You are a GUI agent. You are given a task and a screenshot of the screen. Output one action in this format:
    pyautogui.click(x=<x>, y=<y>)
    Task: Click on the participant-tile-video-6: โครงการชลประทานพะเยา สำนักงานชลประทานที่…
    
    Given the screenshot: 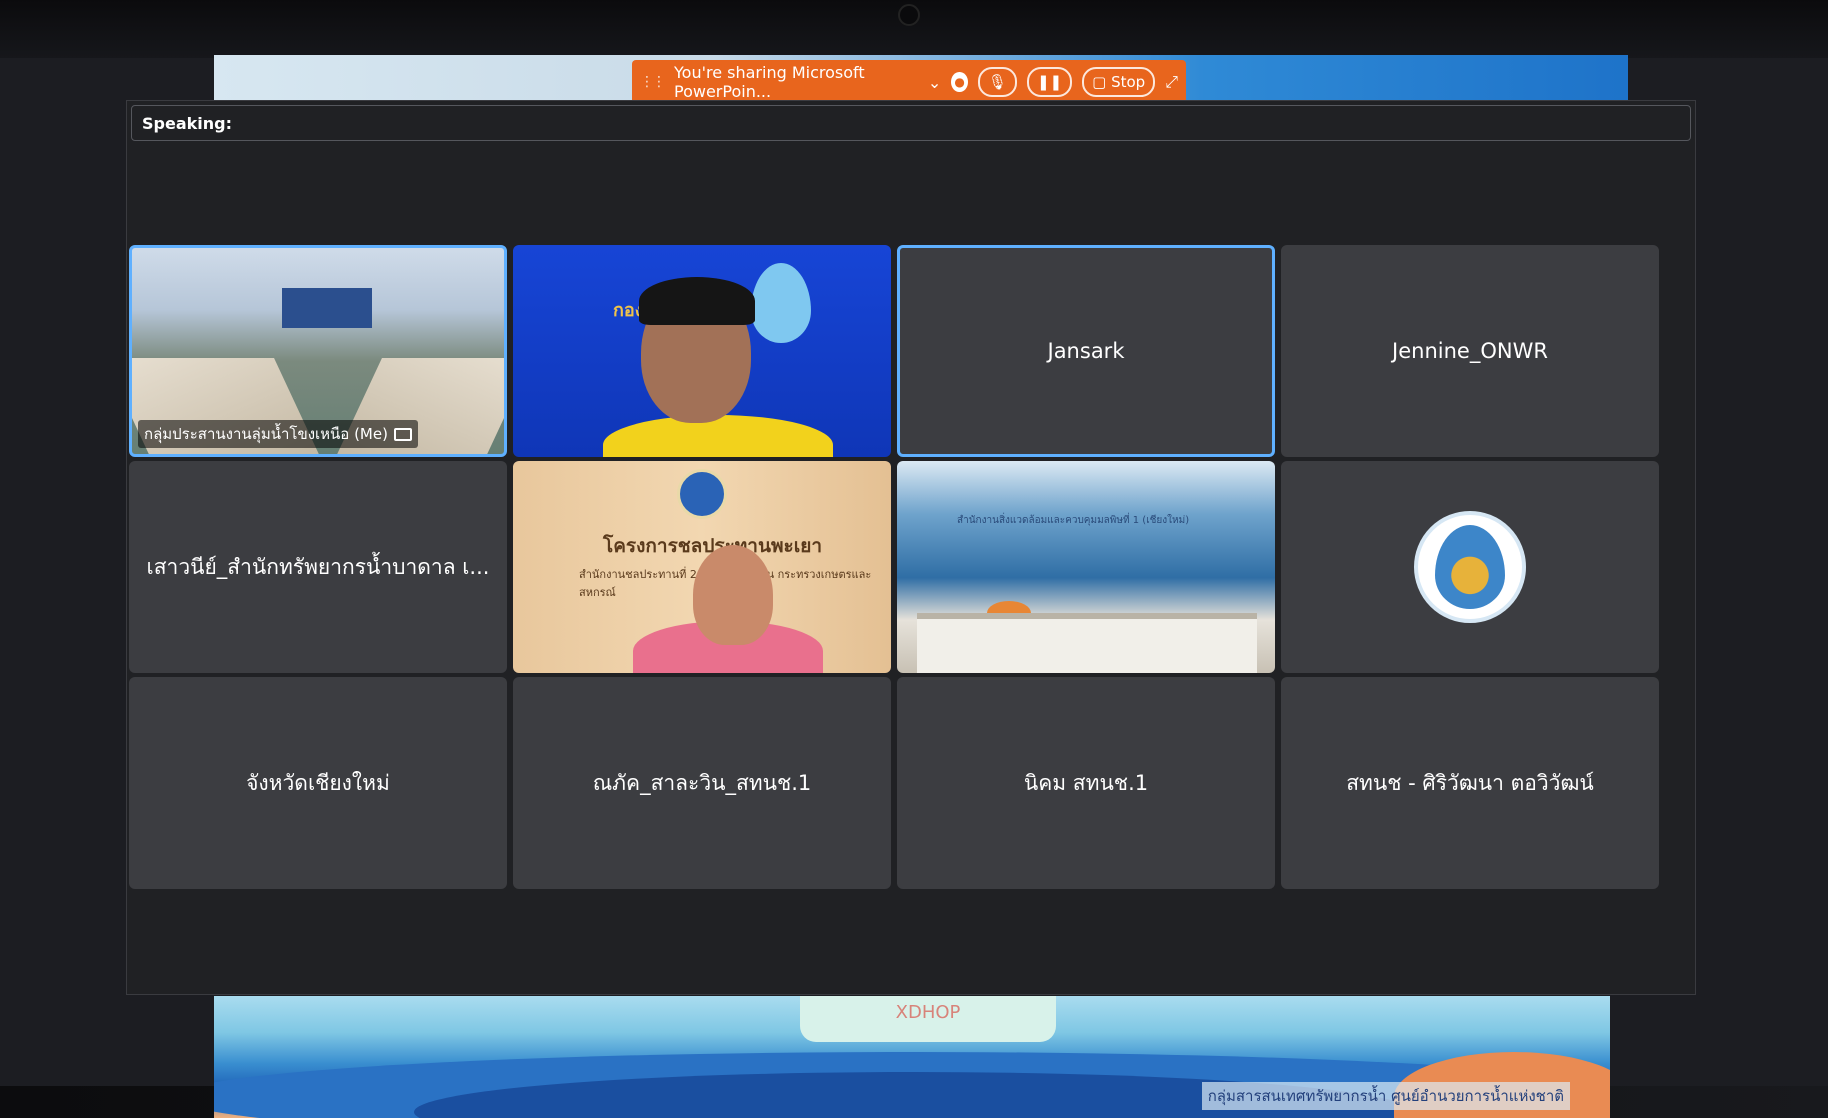 What is the action you would take?
    pyautogui.click(x=702, y=567)
    